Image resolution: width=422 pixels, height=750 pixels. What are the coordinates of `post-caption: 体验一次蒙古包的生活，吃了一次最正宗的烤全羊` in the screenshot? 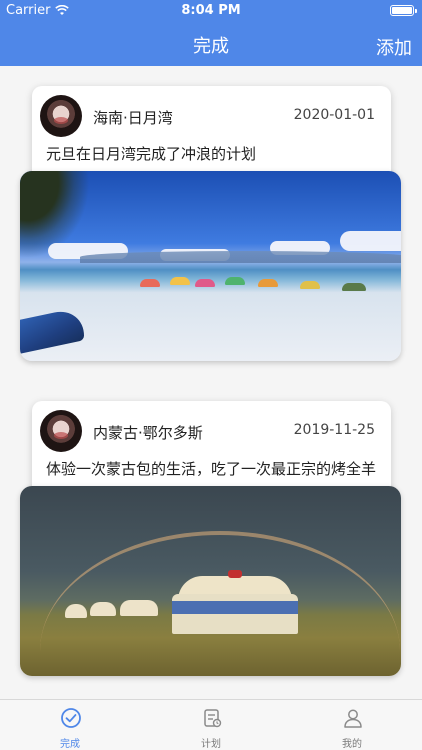 It's located at (211, 469).